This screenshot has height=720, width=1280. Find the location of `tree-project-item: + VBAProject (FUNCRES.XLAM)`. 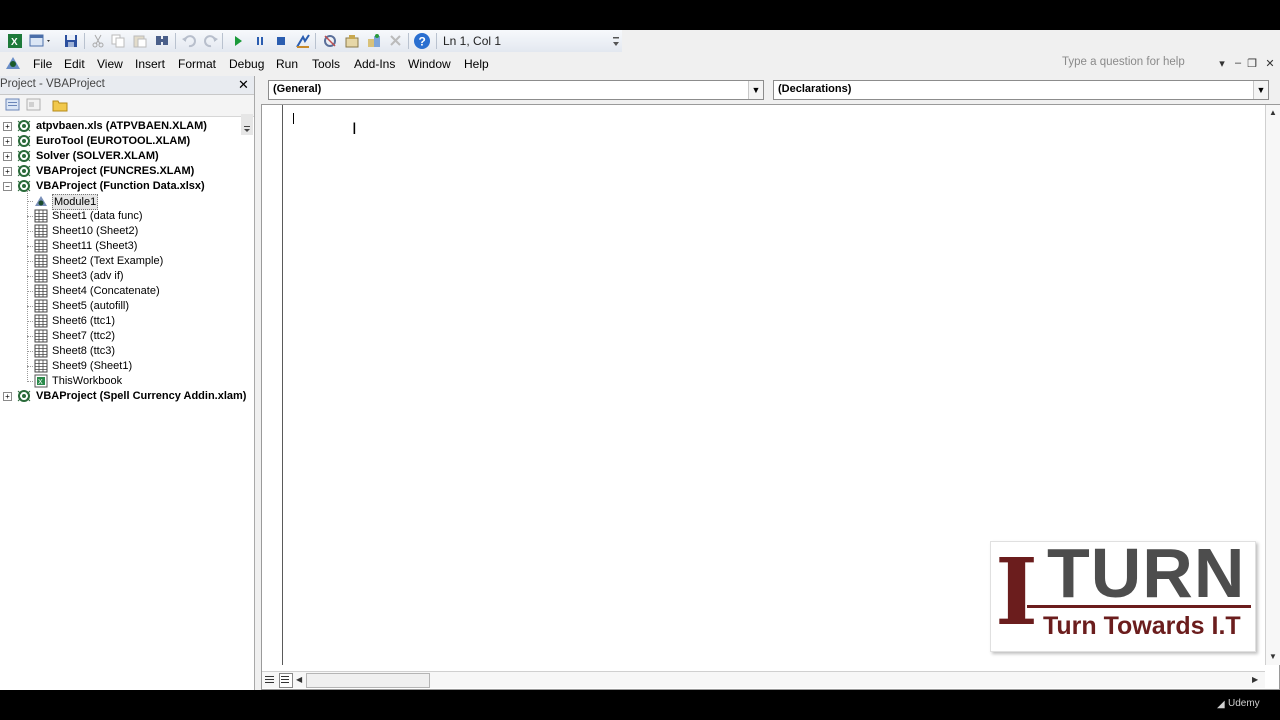

tree-project-item: + VBAProject (FUNCRES.XLAM) is located at coordinates (125, 171).